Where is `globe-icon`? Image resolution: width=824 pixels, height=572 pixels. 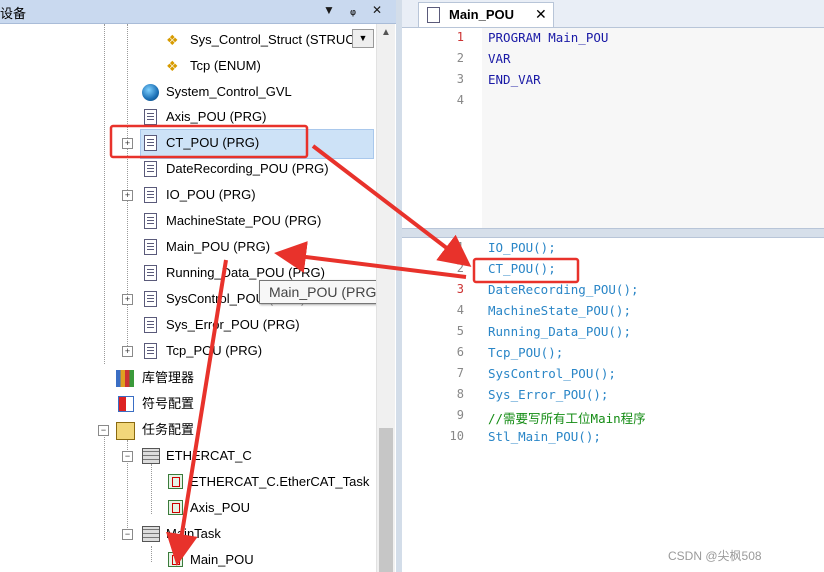
globe-icon is located at coordinates (150, 92).